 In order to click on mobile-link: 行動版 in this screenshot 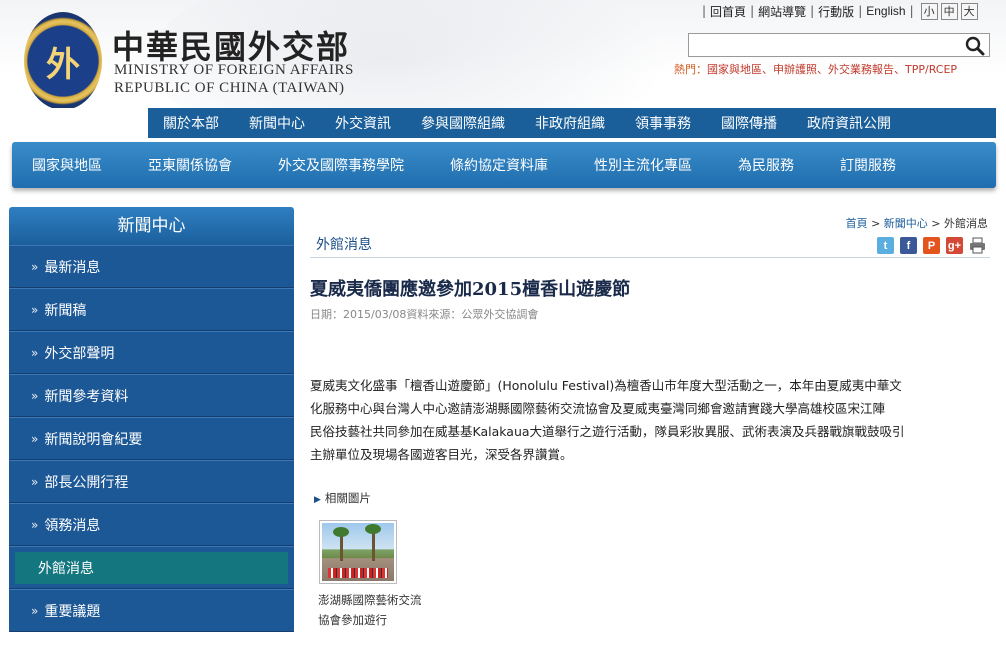, I will do `click(836, 11)`.